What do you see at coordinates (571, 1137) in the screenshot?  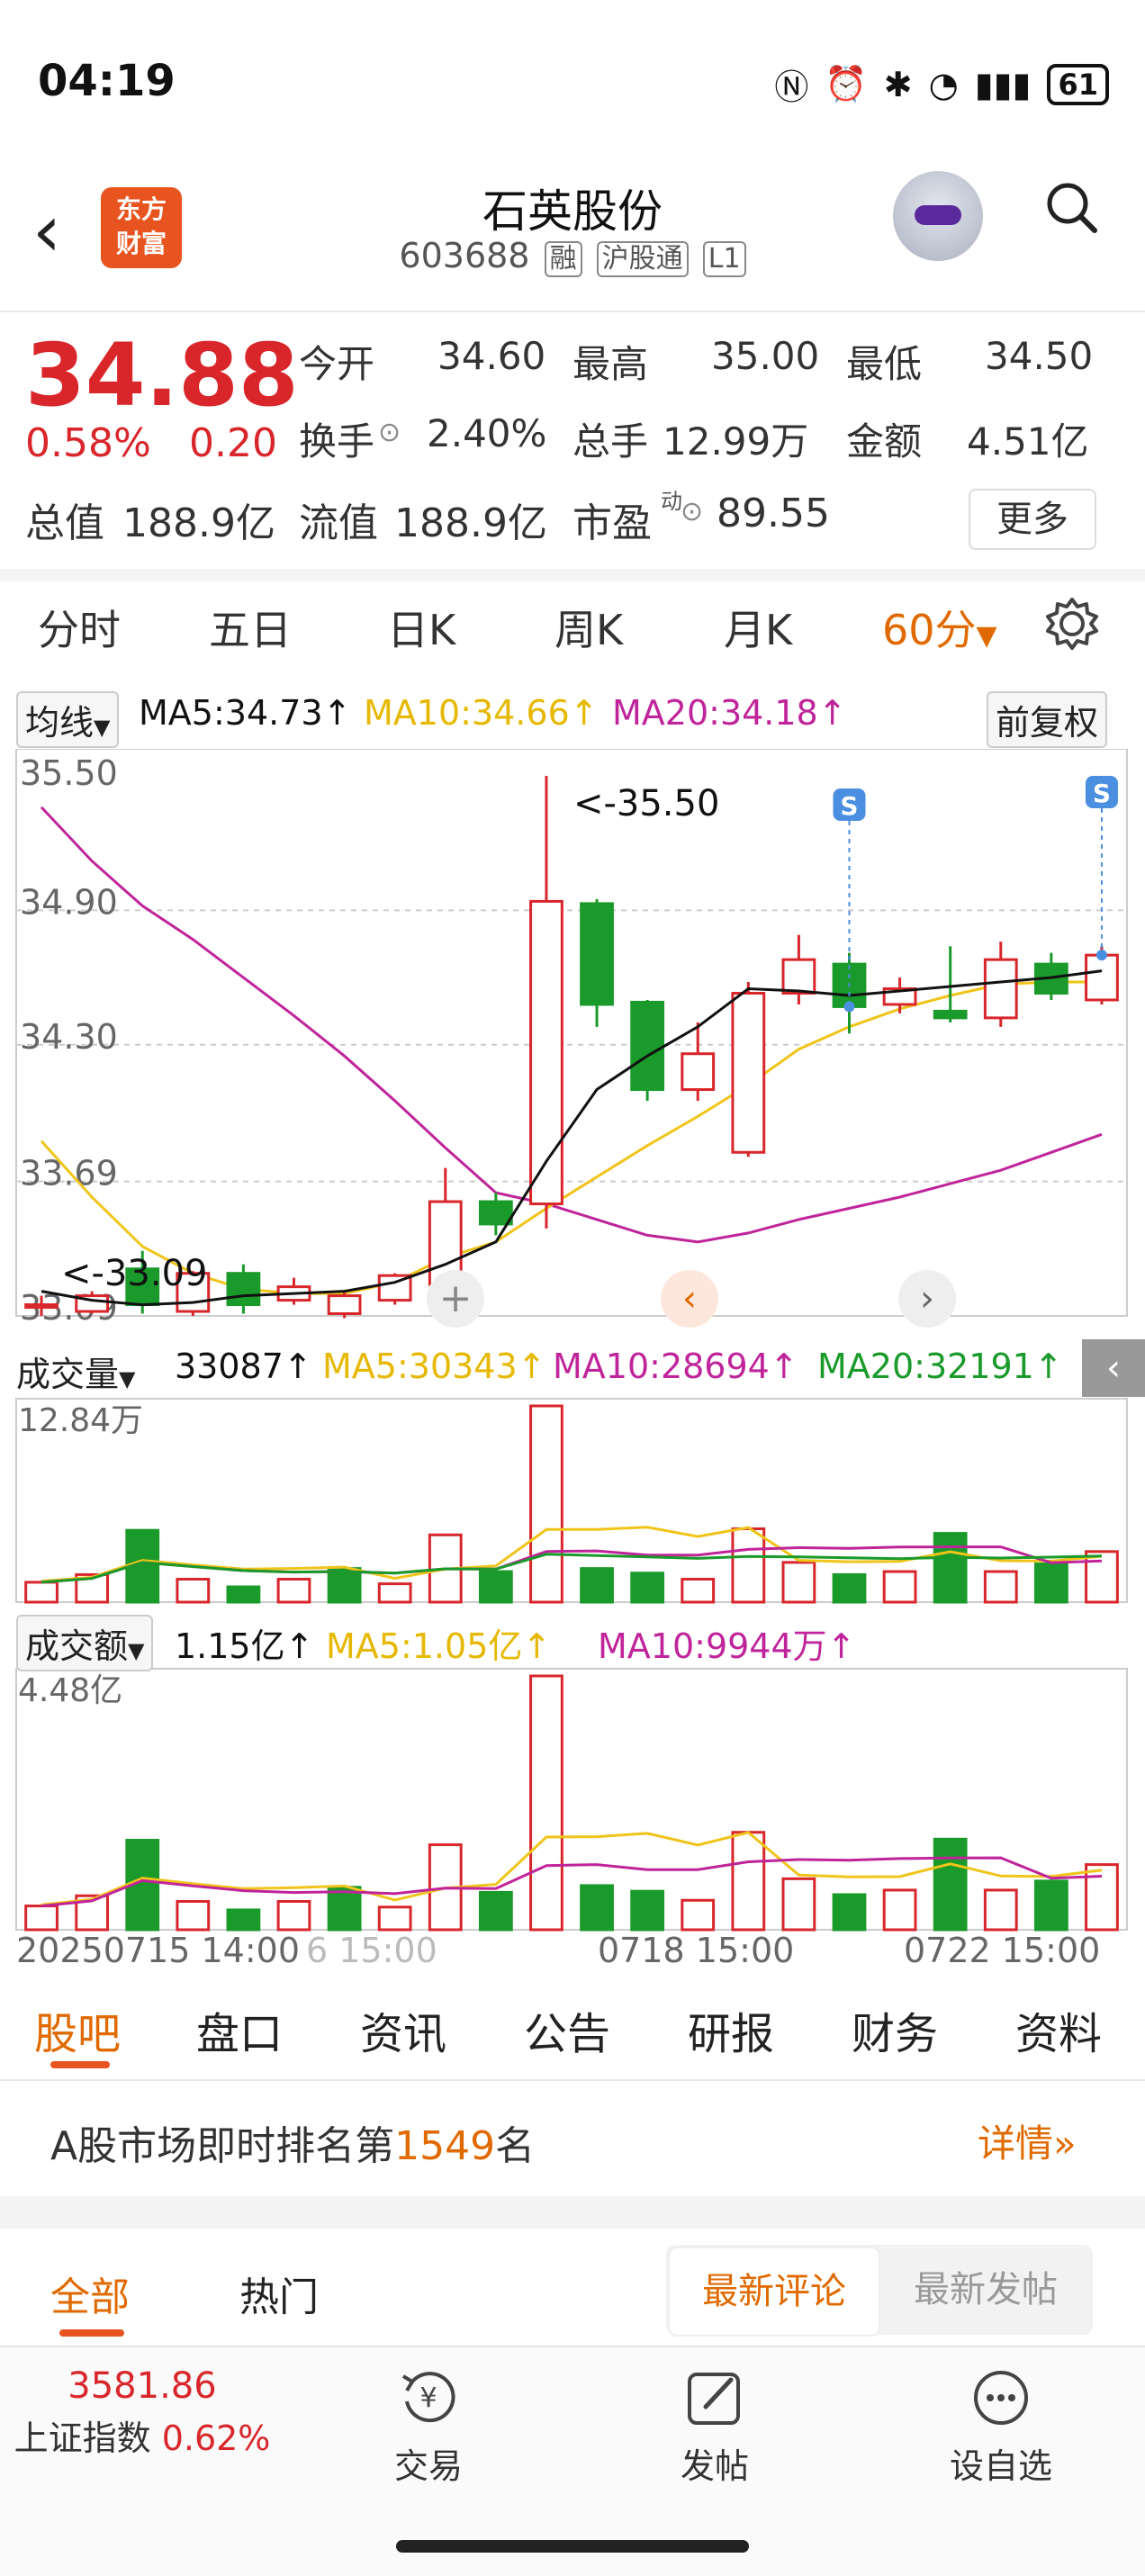 I see `ma10-line` at bounding box center [571, 1137].